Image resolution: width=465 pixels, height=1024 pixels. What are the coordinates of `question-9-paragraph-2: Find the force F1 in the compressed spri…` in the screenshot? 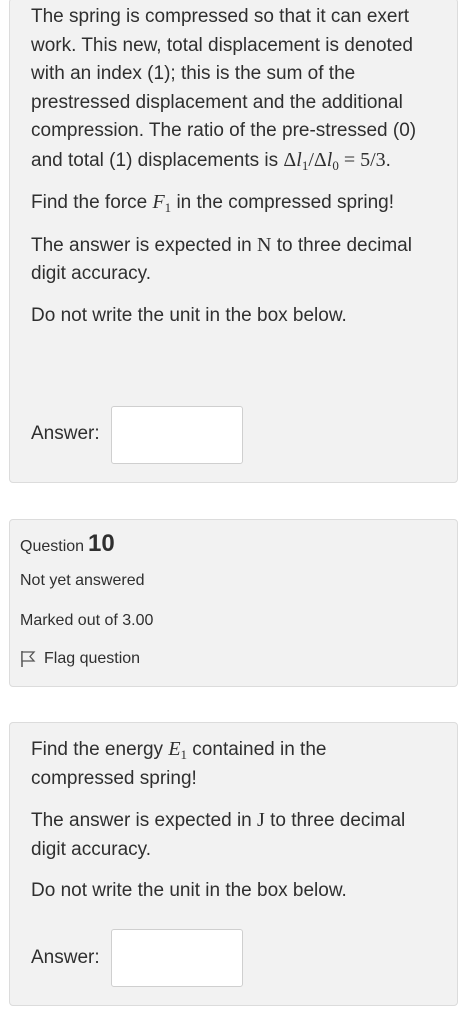 It's located at (231, 203).